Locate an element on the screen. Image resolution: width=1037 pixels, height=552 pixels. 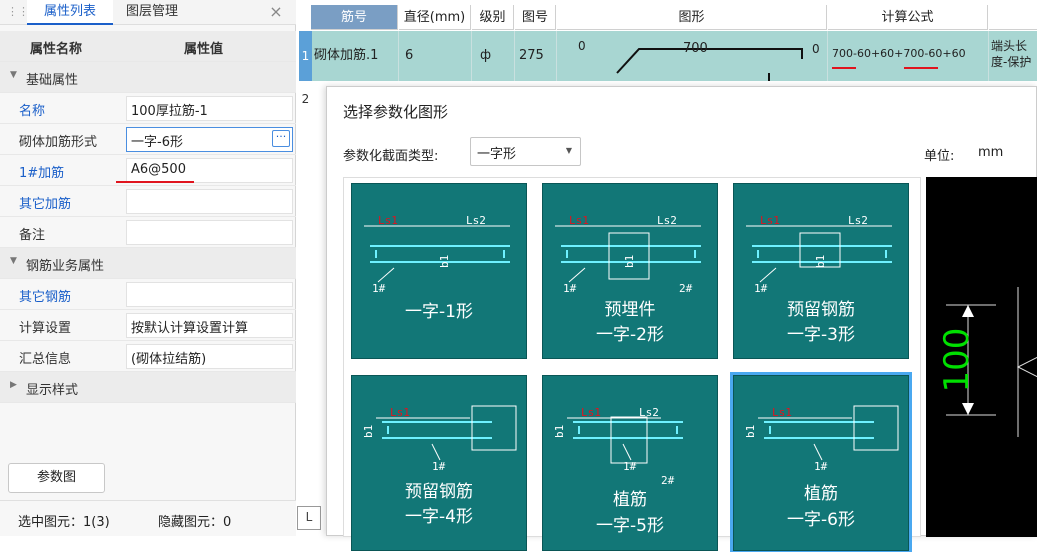
shape-option-4: Ls1 b1 1# 预留钢筋 一字-4形 is located at coordinates (439, 463).